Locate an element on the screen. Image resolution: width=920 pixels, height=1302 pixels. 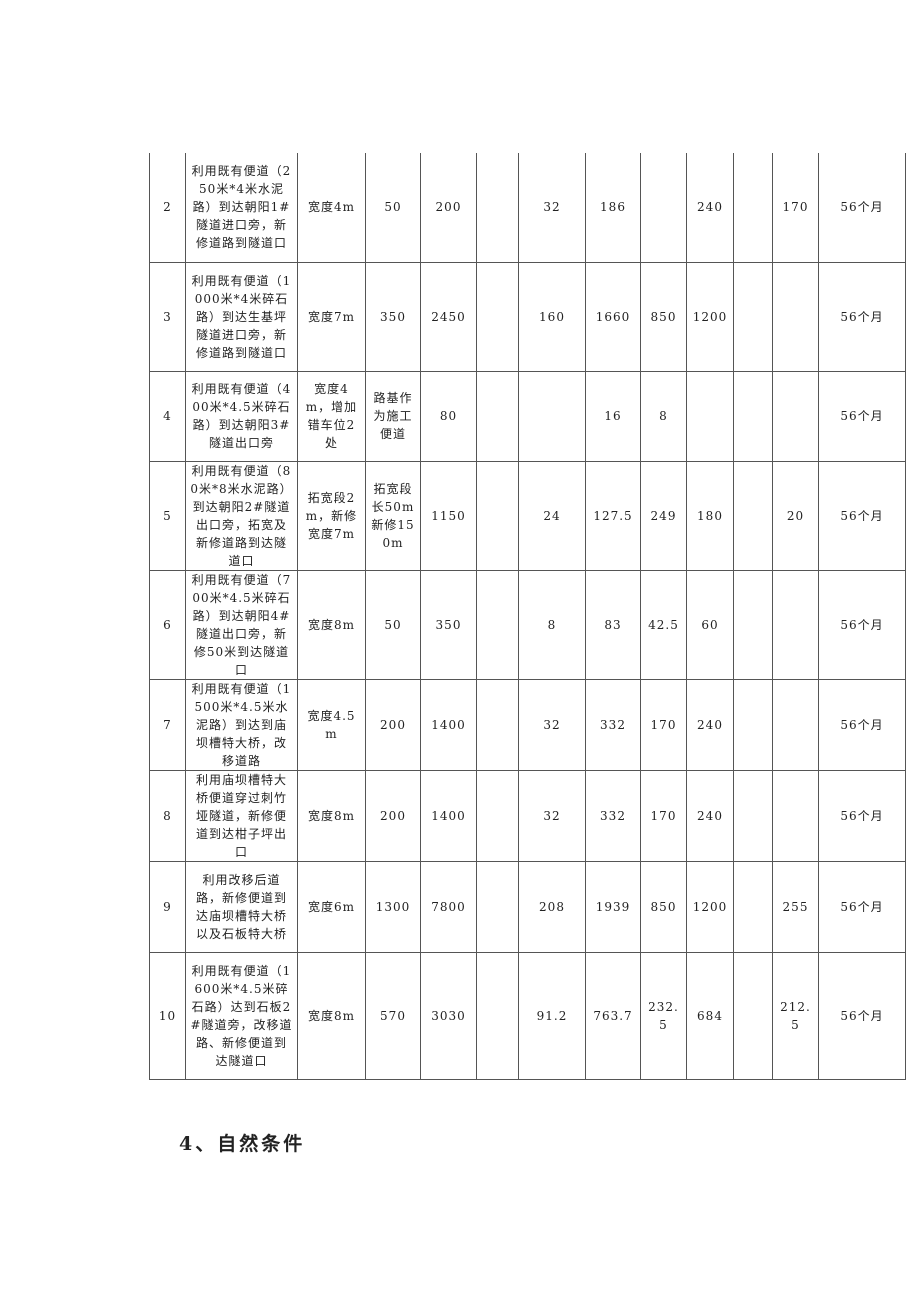
cell-length: 路基作为施工便道 is located at coordinates (393, 416).